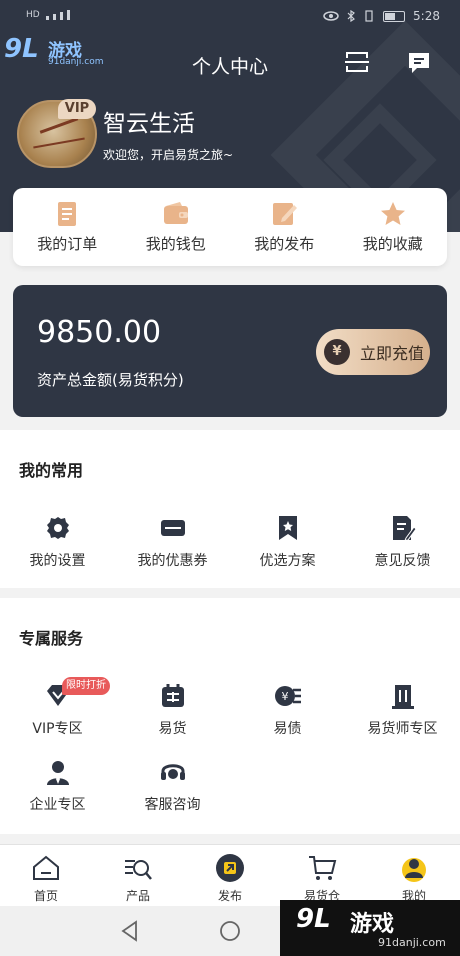 This screenshot has width=460, height=956. What do you see at coordinates (57, 528) in the screenshot?
I see `gear-icon` at bounding box center [57, 528].